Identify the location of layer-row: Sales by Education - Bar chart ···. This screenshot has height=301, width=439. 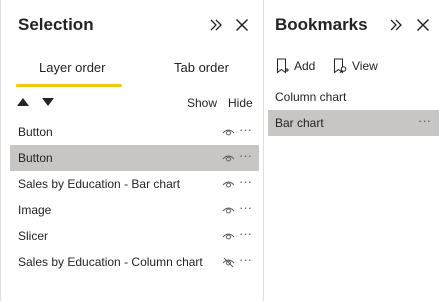
(134, 184).